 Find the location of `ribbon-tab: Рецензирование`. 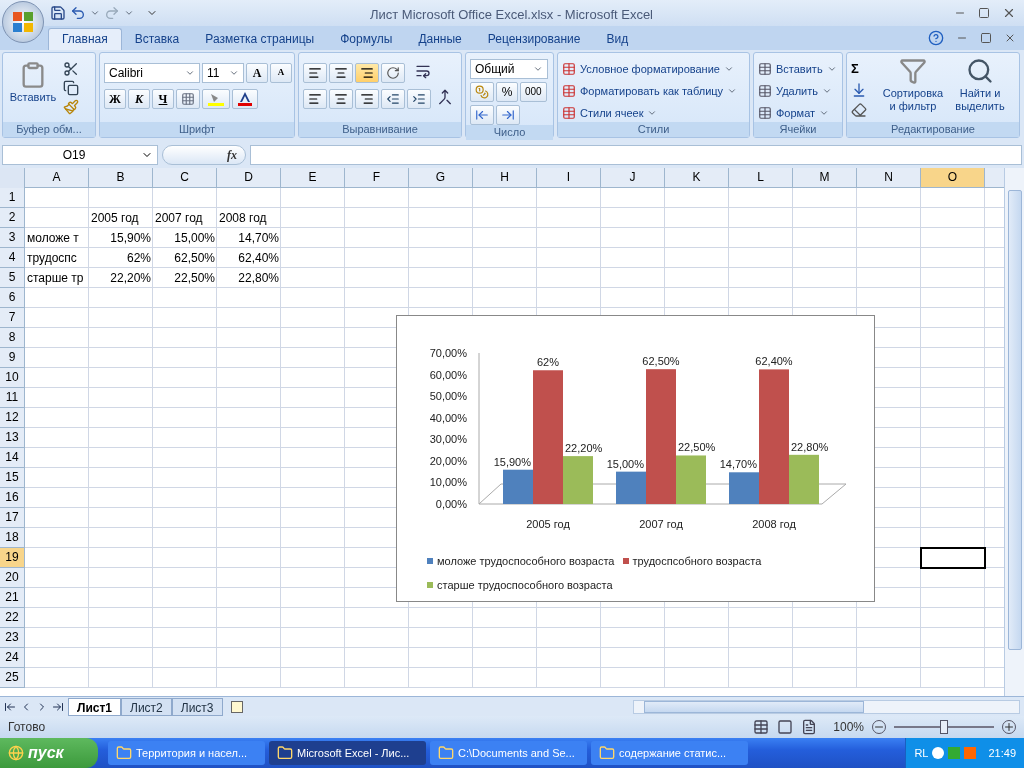

ribbon-tab: Рецензирование is located at coordinates (534, 38).